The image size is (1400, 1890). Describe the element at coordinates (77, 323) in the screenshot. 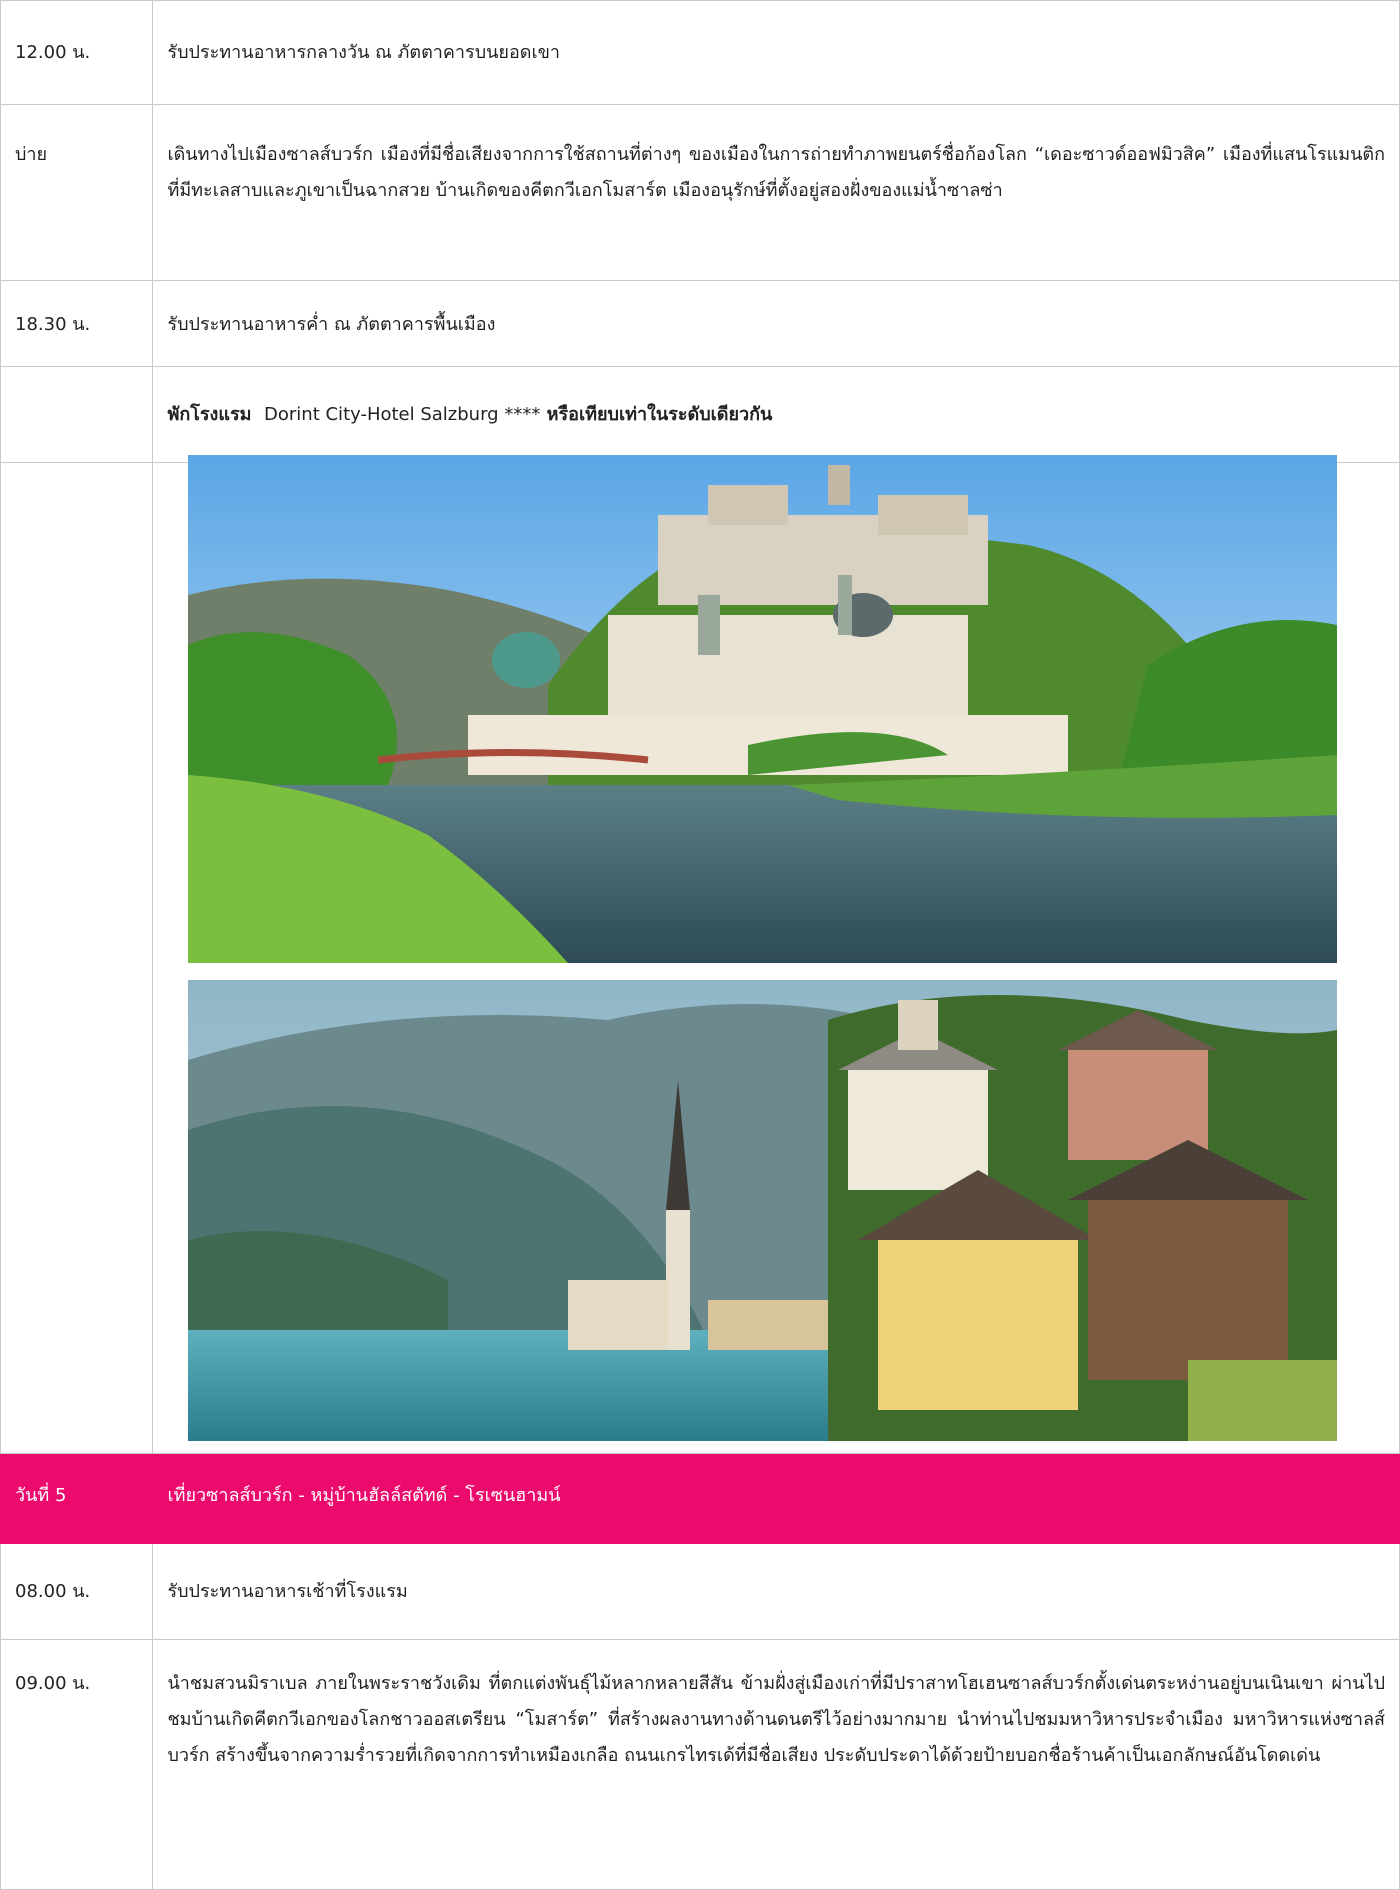

I see `time-cell: 18.30 น.` at that location.